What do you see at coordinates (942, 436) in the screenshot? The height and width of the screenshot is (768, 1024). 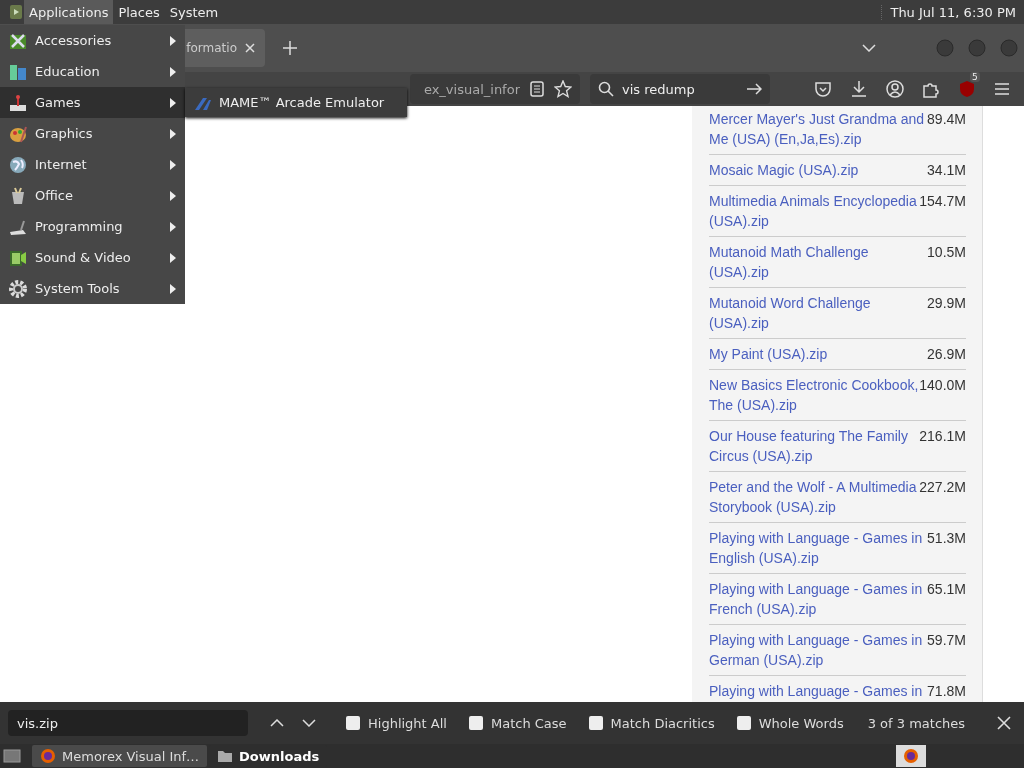 I see `file-size: 216.1M` at bounding box center [942, 436].